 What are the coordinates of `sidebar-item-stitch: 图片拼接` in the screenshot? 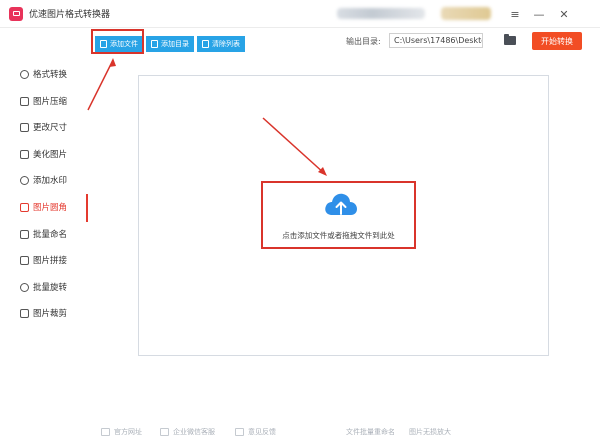 It's located at (44, 260).